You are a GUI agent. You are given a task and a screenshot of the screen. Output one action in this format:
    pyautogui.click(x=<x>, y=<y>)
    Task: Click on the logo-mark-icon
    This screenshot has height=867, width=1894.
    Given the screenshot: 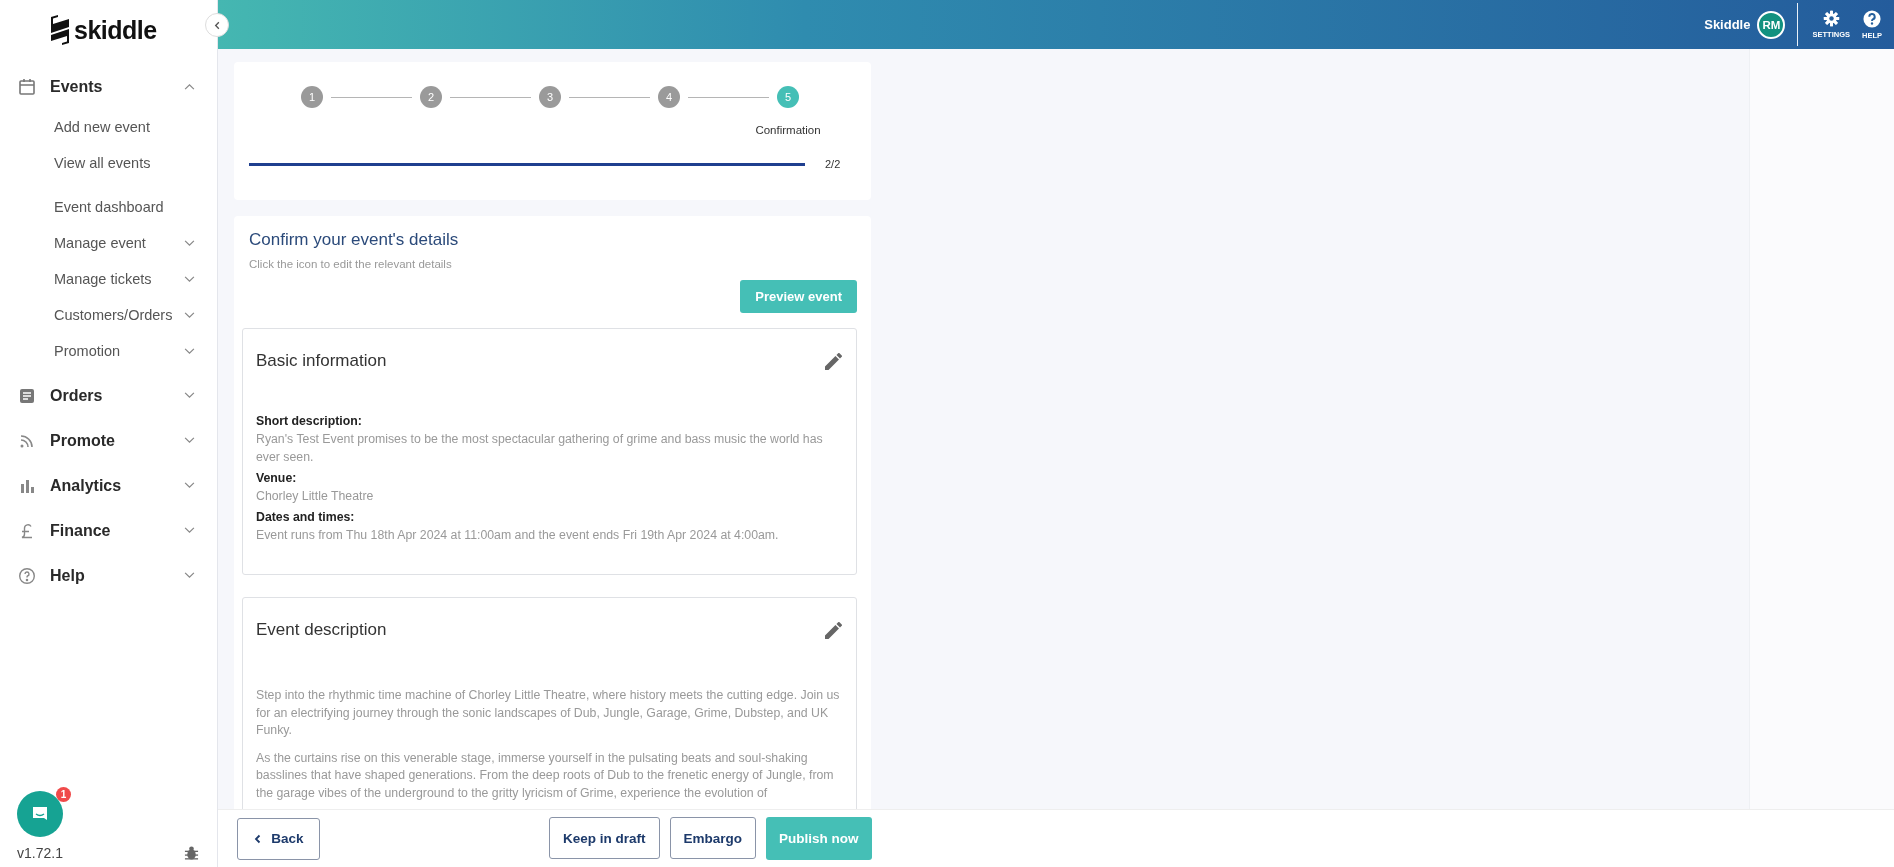 What is the action you would take?
    pyautogui.click(x=60, y=30)
    